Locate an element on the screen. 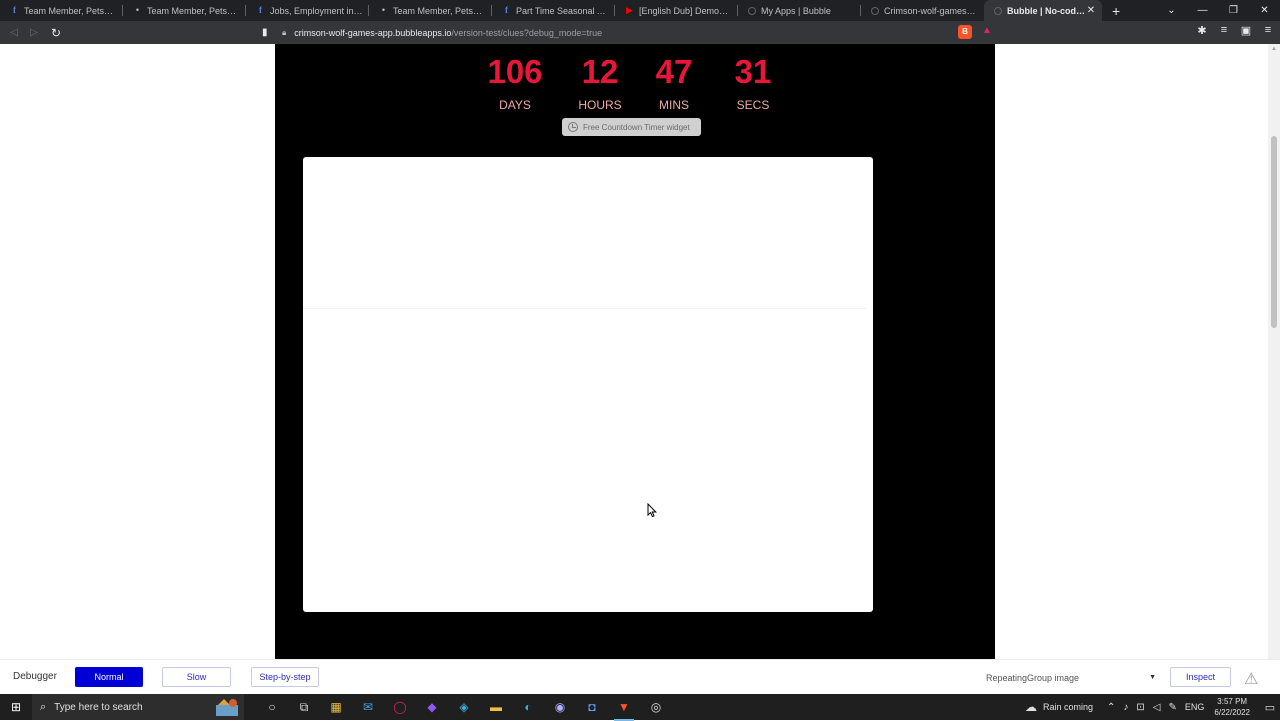 This screenshot has height=721, width=1280. minimize-icon: — is located at coordinates (1202, 10).